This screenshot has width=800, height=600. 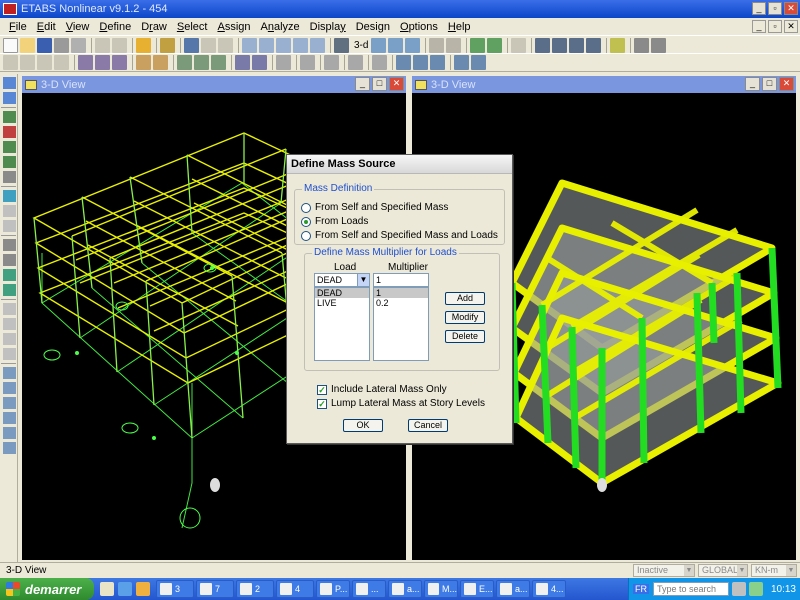 What do you see at coordinates (160, 62) in the screenshot?
I see `assign-shell-icon` at bounding box center [160, 62].